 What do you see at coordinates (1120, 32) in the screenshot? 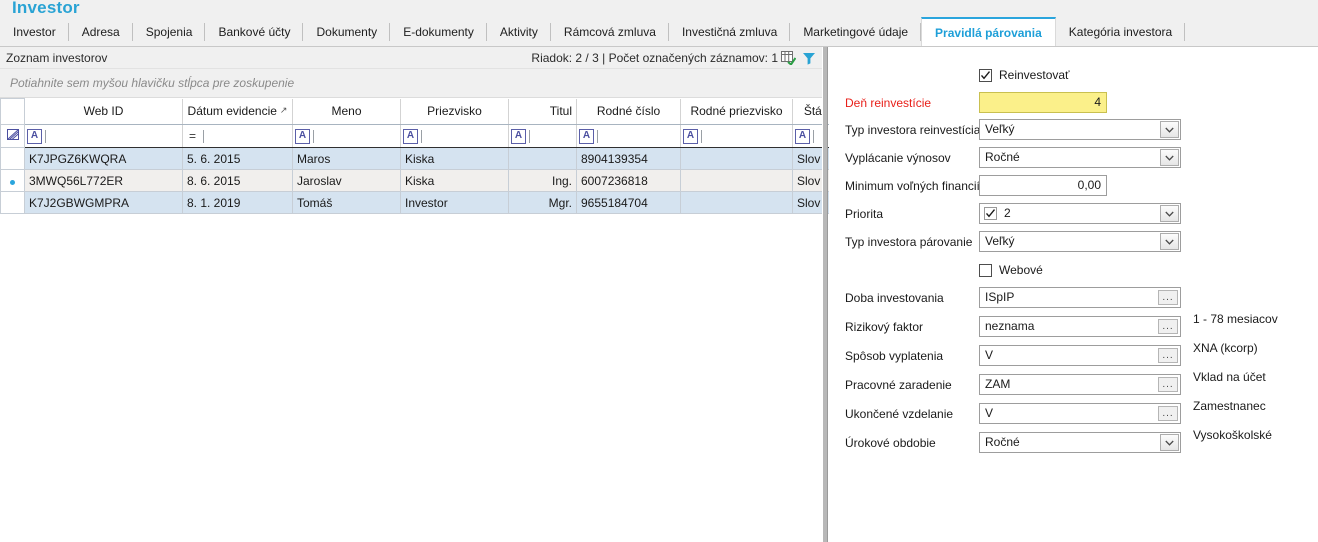
I see `tab-kateg-ria-investora: Kategória investora` at bounding box center [1120, 32].